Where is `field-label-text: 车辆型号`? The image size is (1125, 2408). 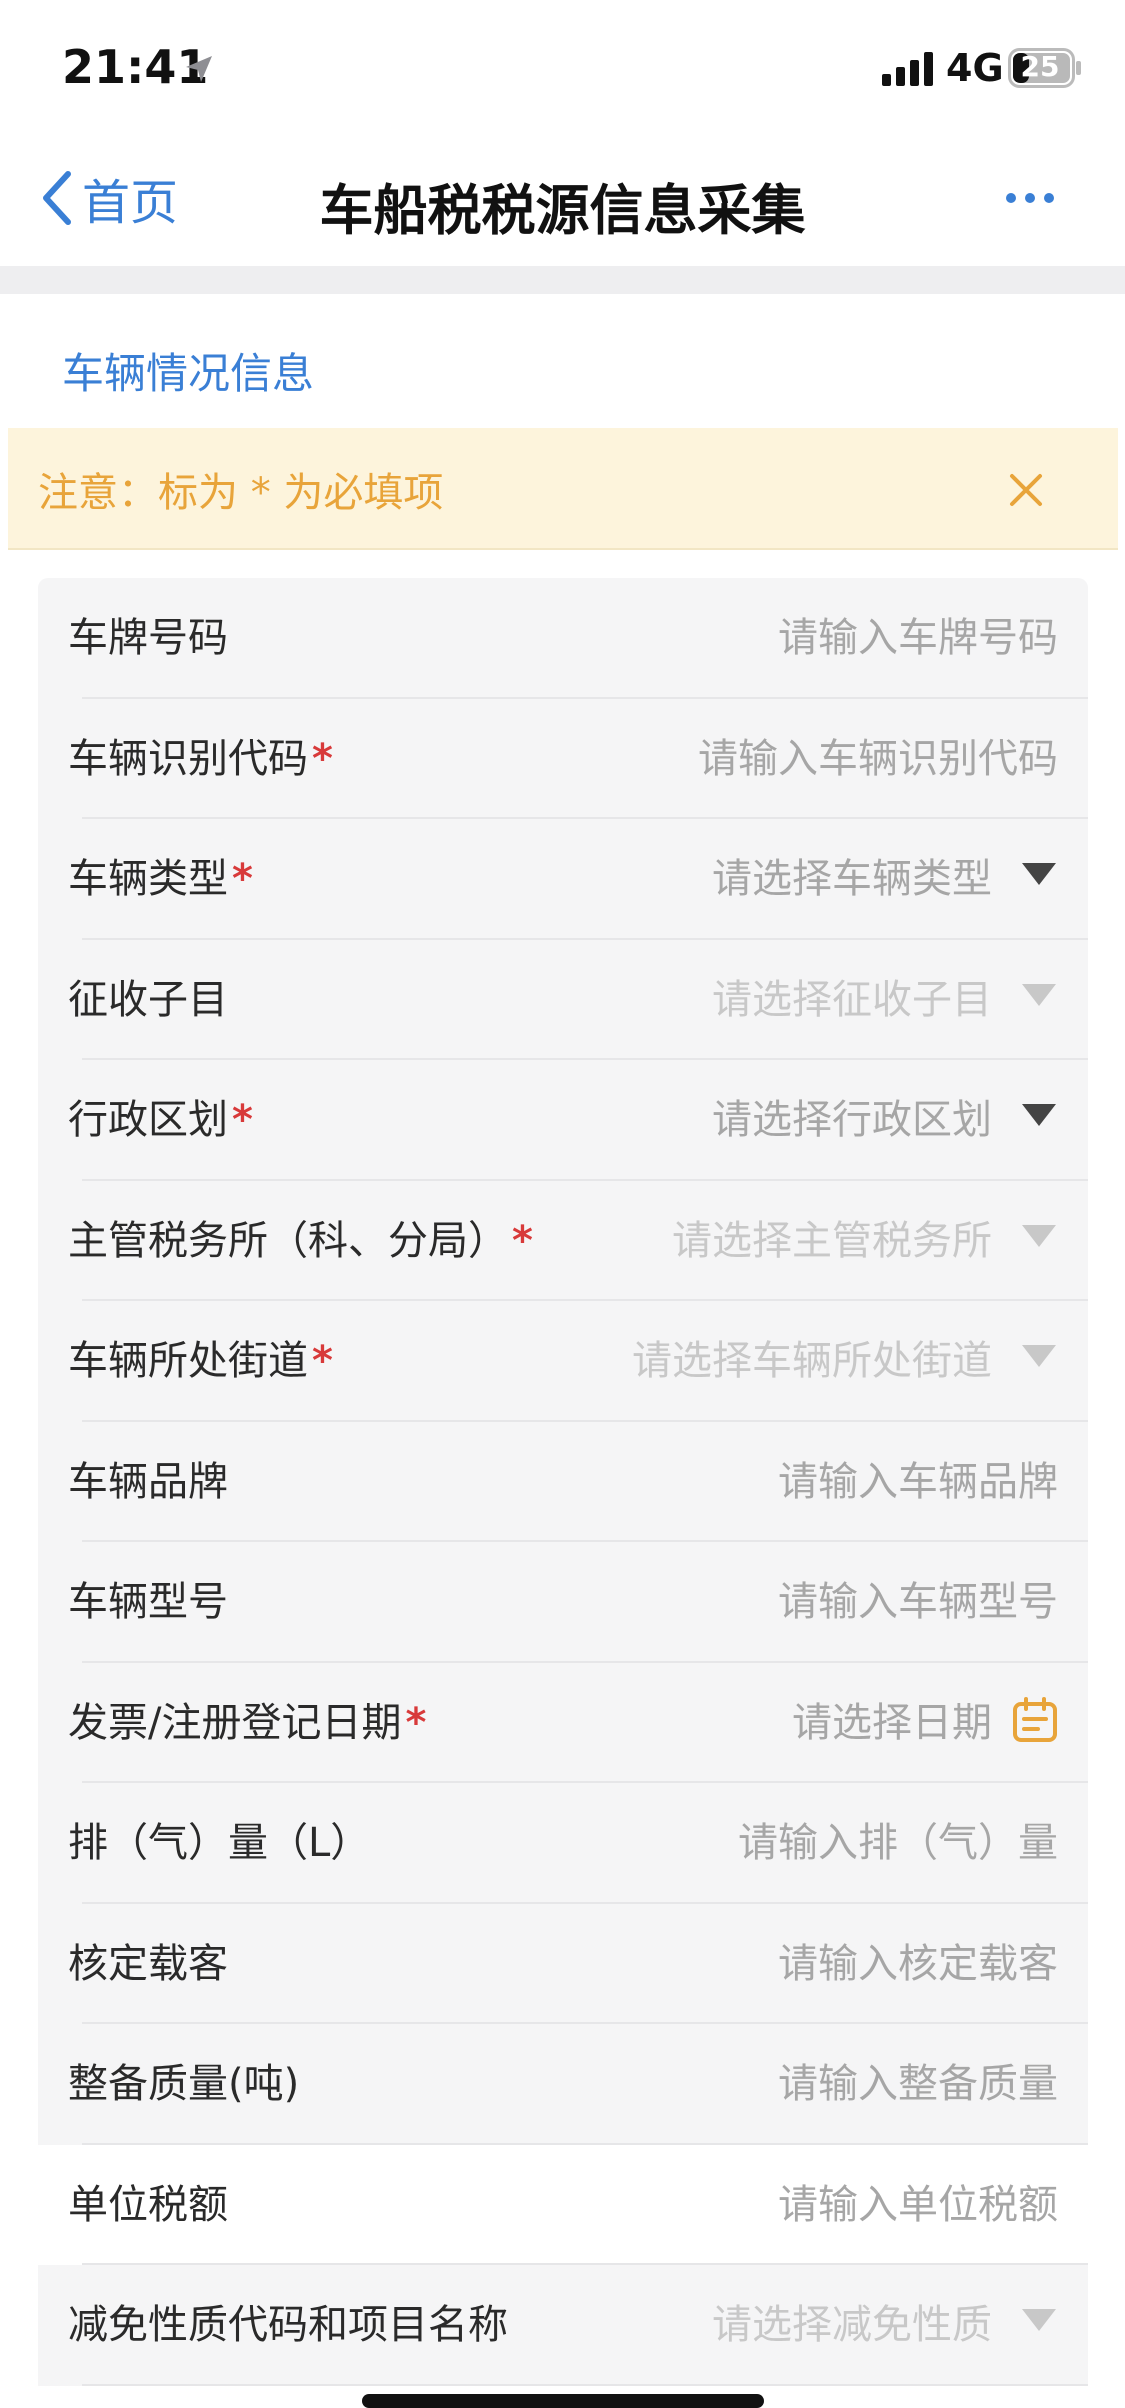
field-label-text: 车辆型号 is located at coordinates (148, 1602).